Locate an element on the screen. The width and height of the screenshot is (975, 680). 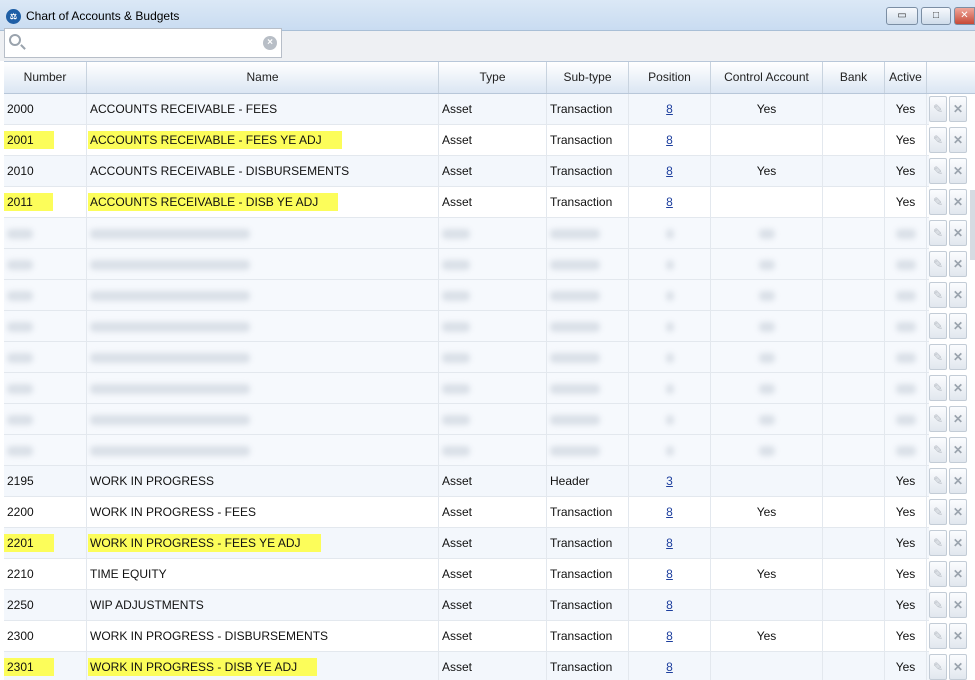
cell-number: 2010 is located at coordinates (45, 171).